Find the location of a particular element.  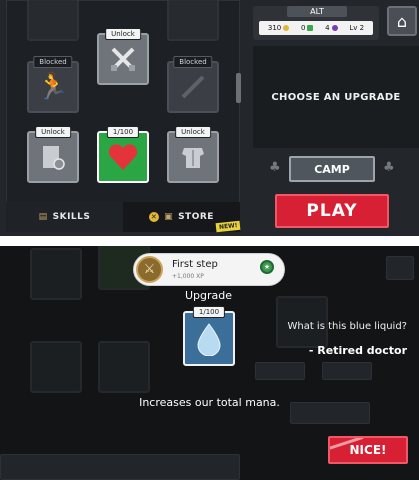

potion-value: 4 is located at coordinates (327, 28).